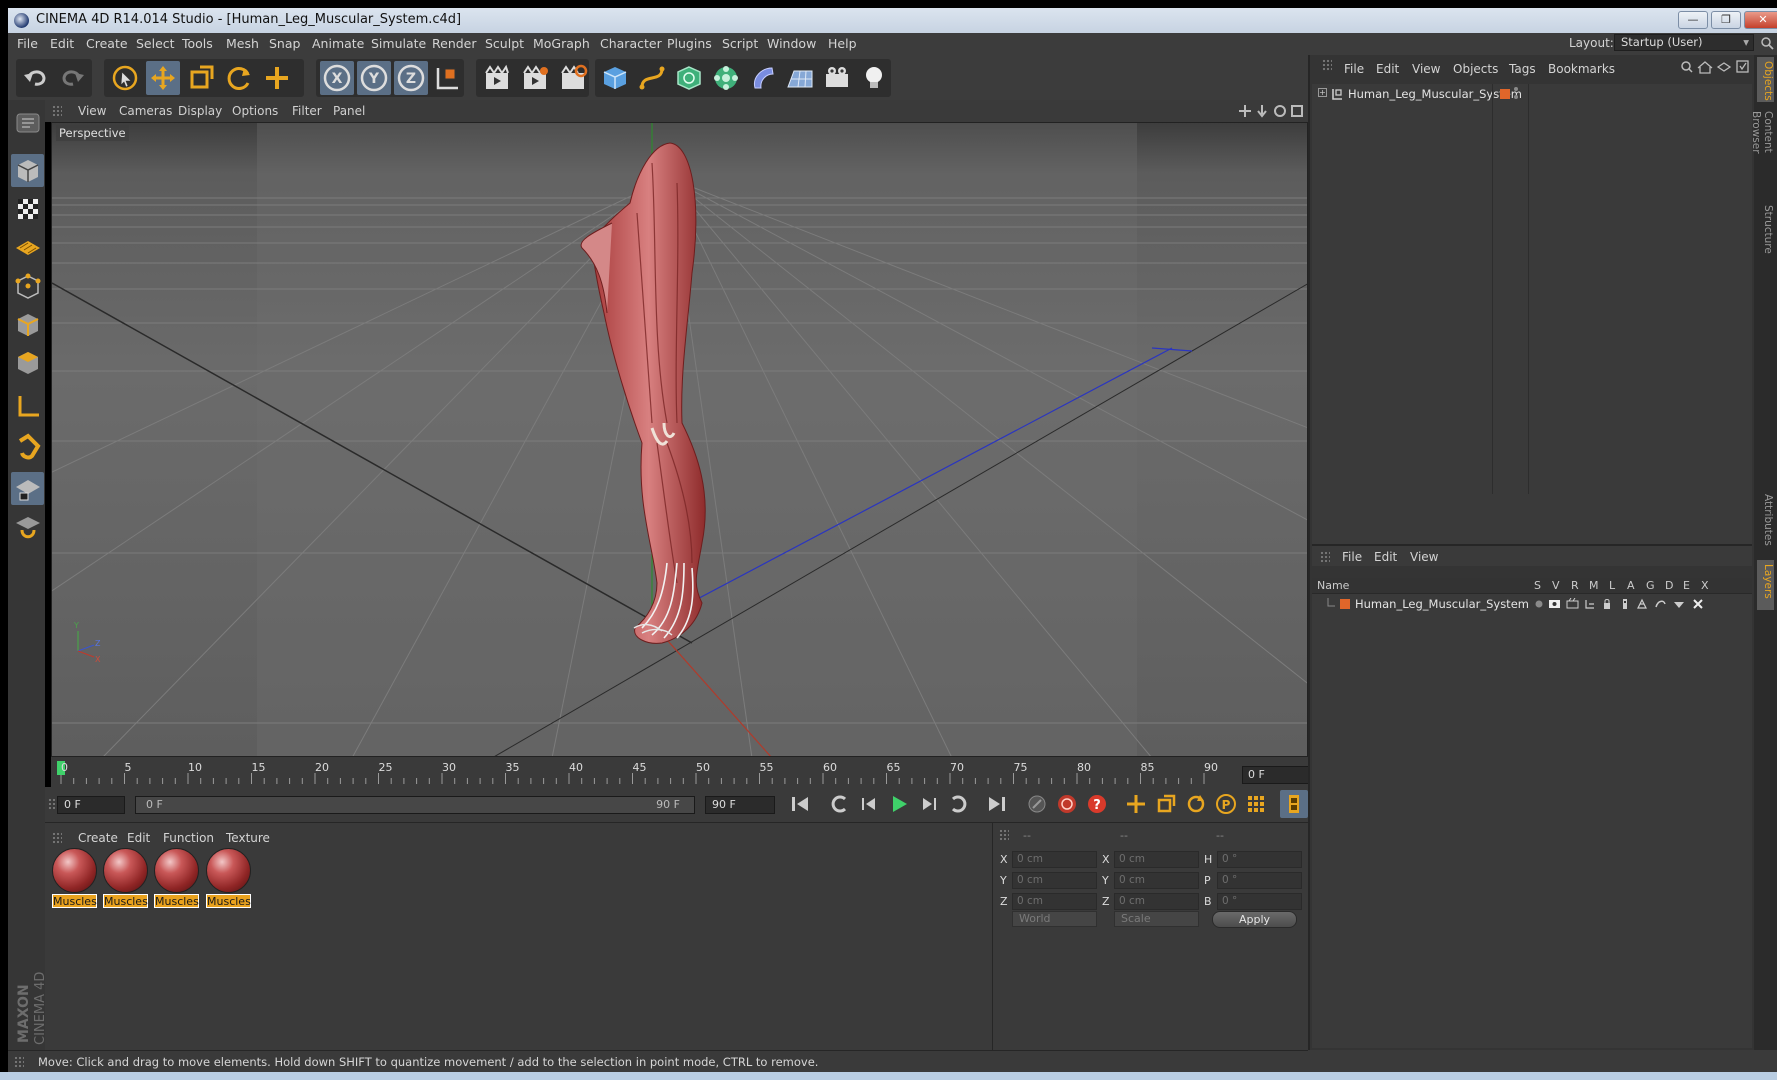 This screenshot has height=1080, width=1777. What do you see at coordinates (1575, 585) in the screenshot?
I see `layer-column-render: R` at bounding box center [1575, 585].